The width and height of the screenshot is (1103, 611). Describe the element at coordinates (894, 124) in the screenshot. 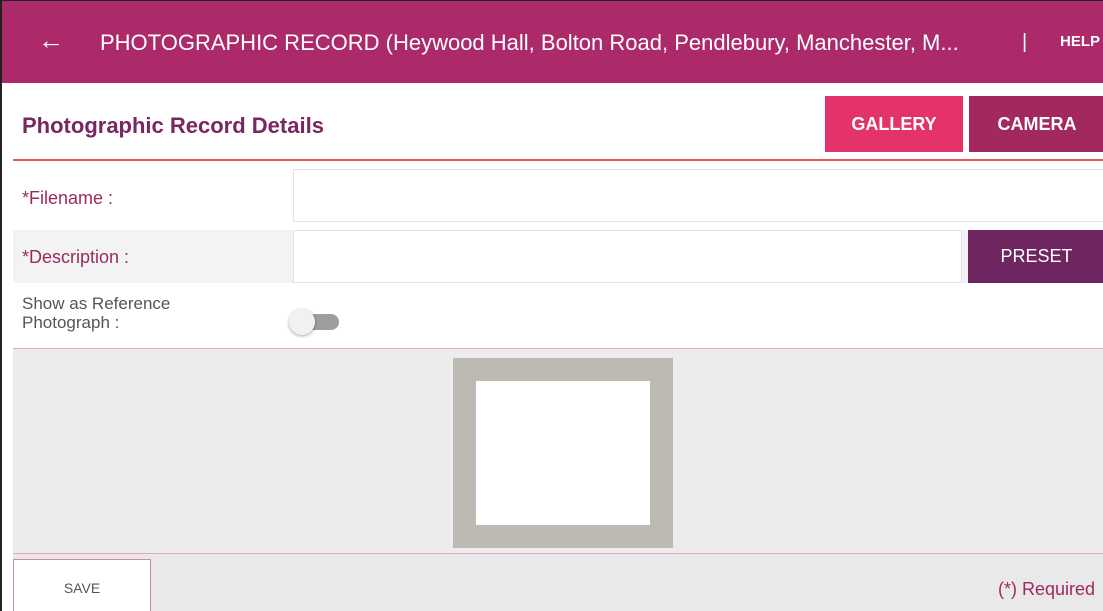

I see `gallery-button: GALLERY` at that location.